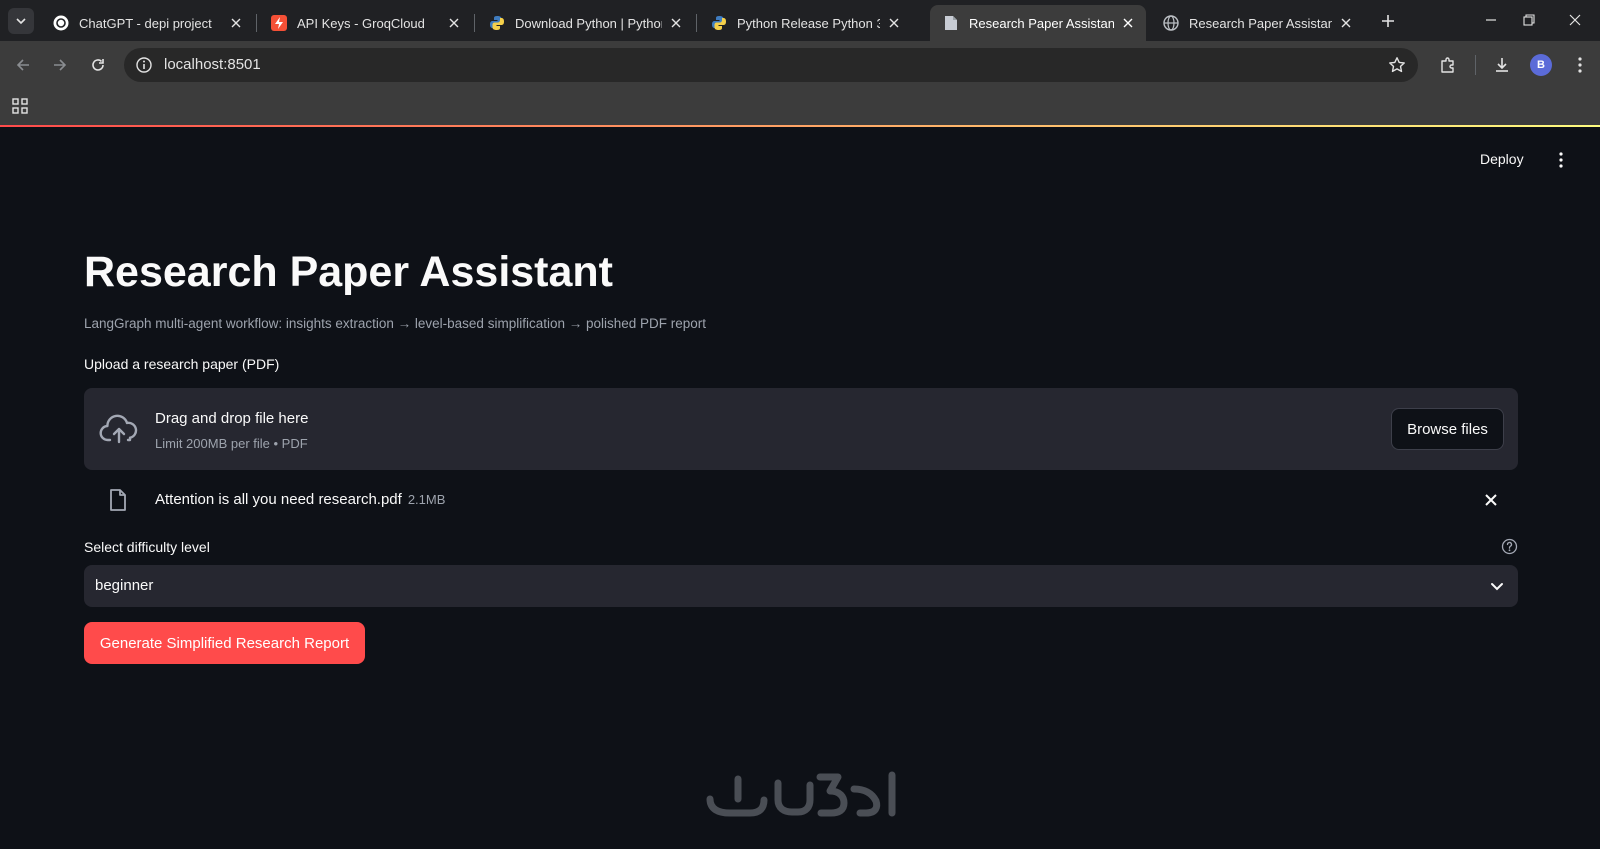 This screenshot has width=1600, height=849. I want to click on downloads-button, so click(1502, 65).